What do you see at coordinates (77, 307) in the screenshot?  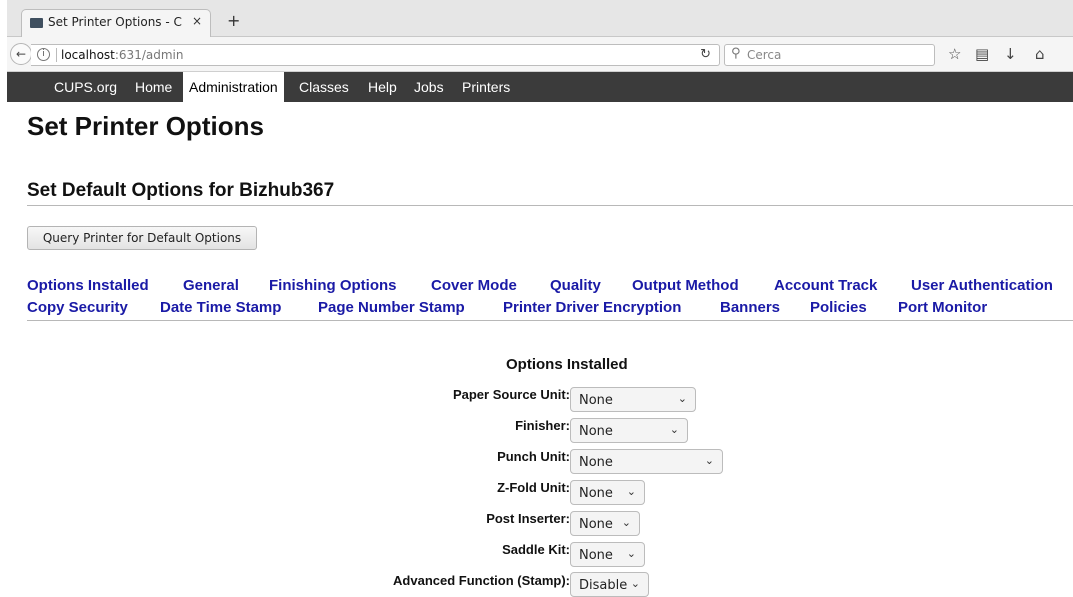 I see `group-link-copy-security: Copy Security` at bounding box center [77, 307].